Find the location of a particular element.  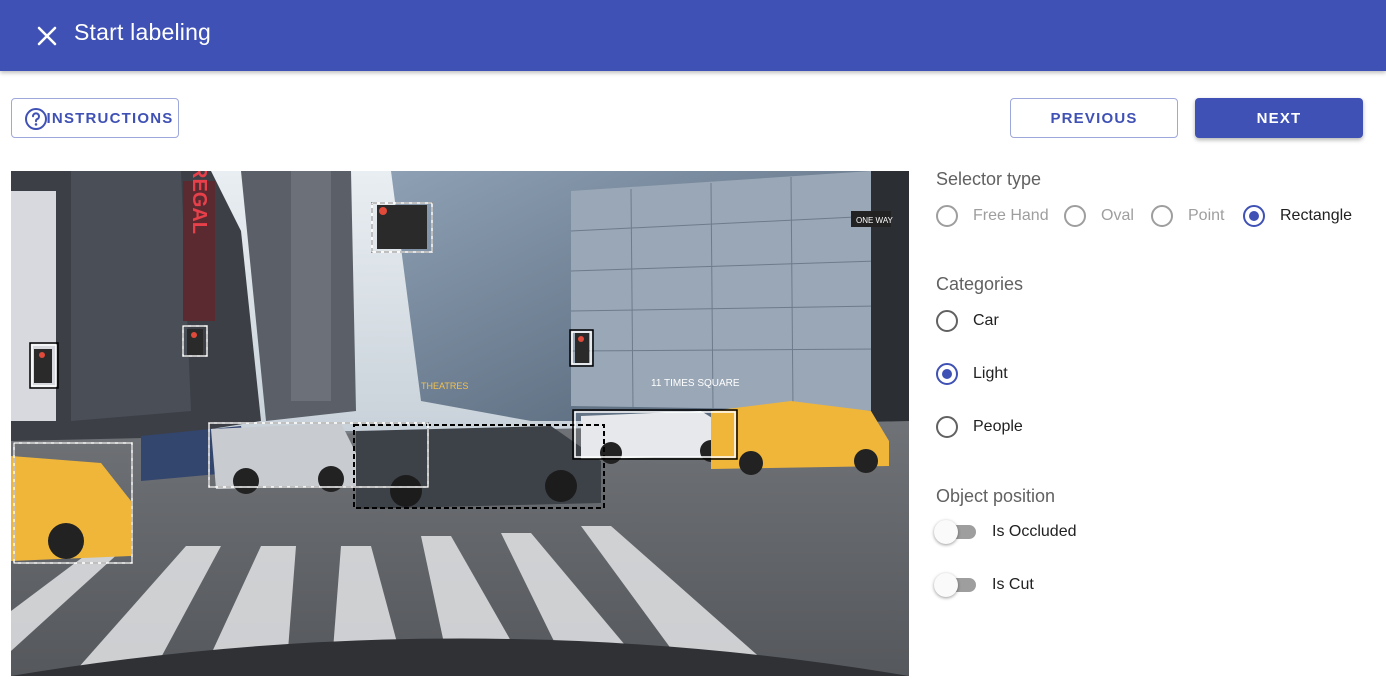

theatres-sign-text: THEATRES is located at coordinates (444, 386).